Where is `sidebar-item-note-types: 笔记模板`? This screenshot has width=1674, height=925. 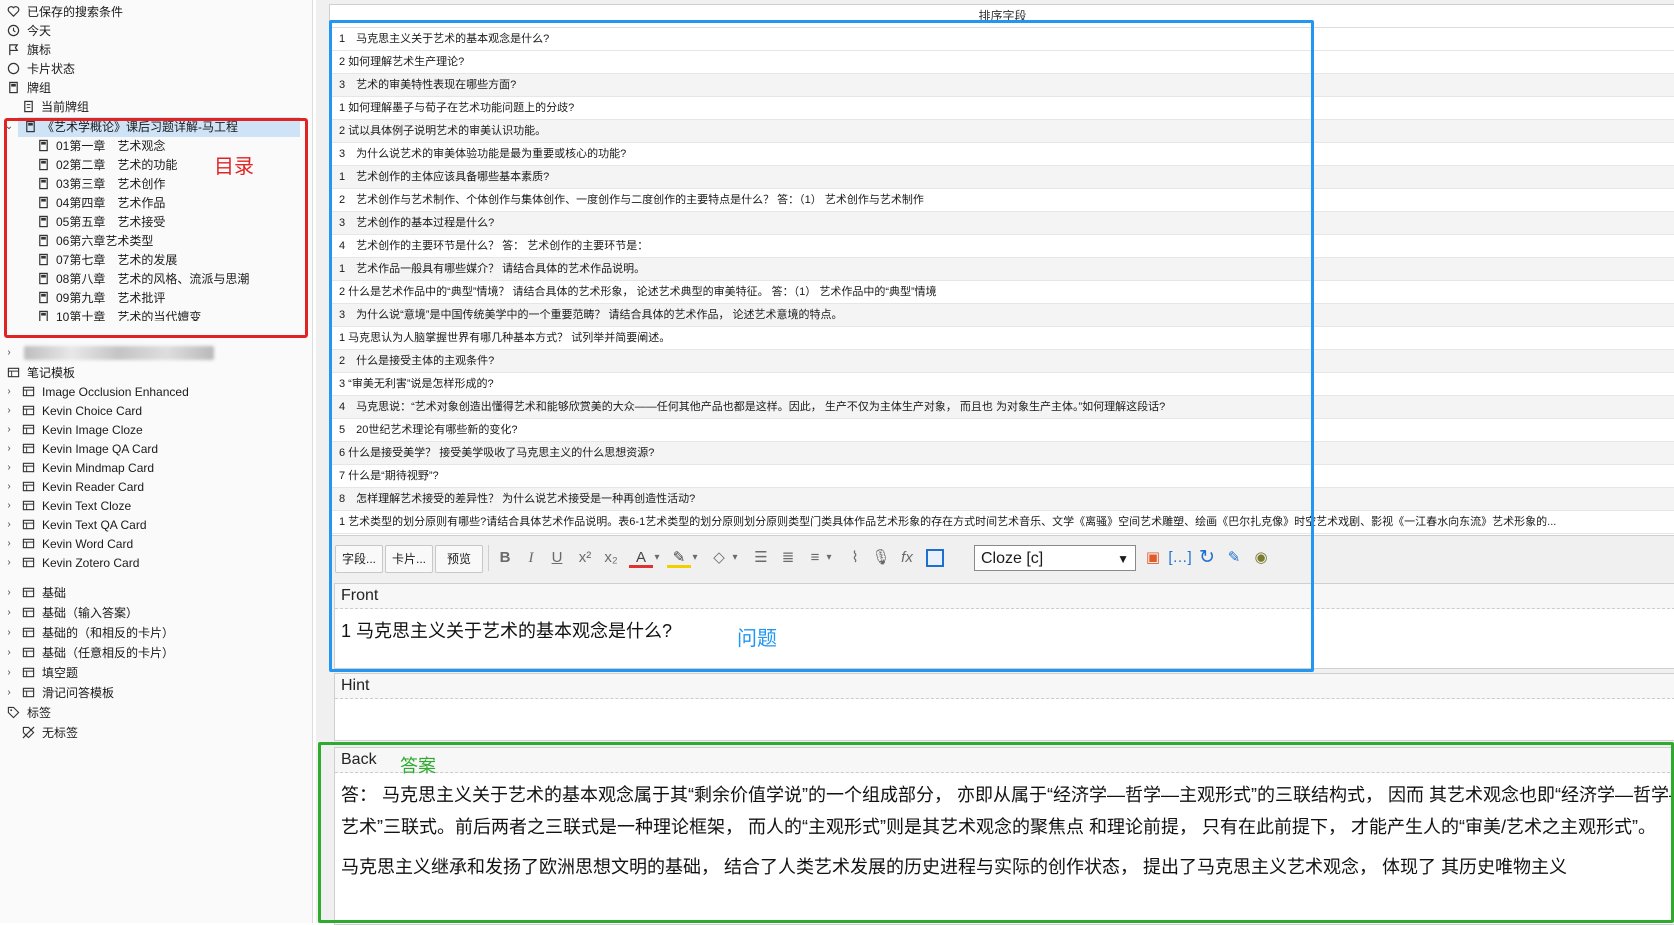 sidebar-item-note-types: 笔记模板 is located at coordinates (156, 373).